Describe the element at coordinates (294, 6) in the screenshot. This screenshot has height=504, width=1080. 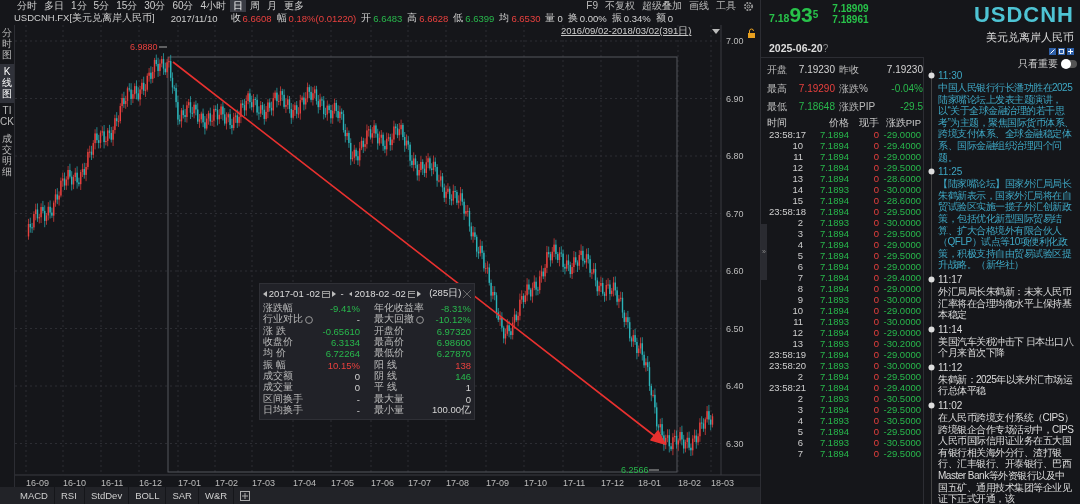
I see `period-tab: 更多` at that location.